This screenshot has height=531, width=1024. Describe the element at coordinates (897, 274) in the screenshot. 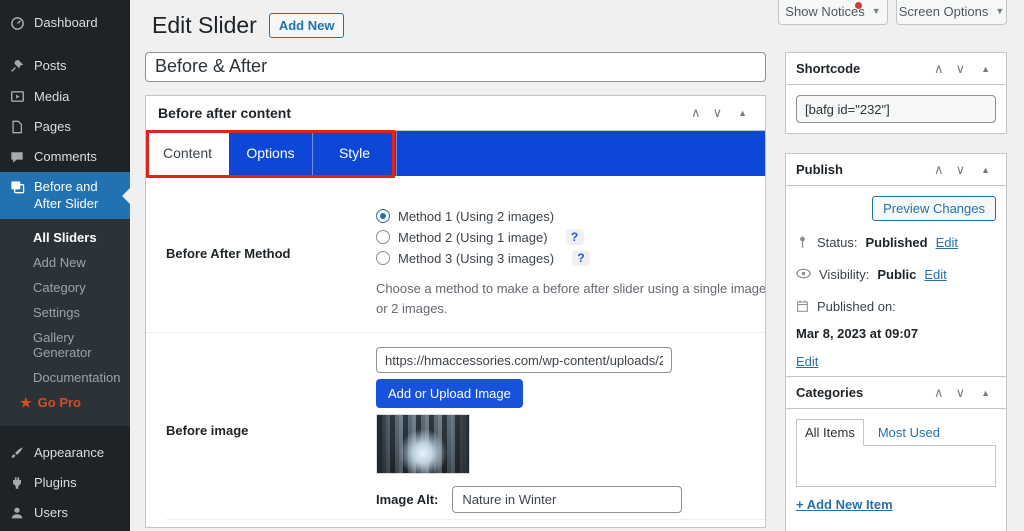

I see `visibility-value: Public` at that location.